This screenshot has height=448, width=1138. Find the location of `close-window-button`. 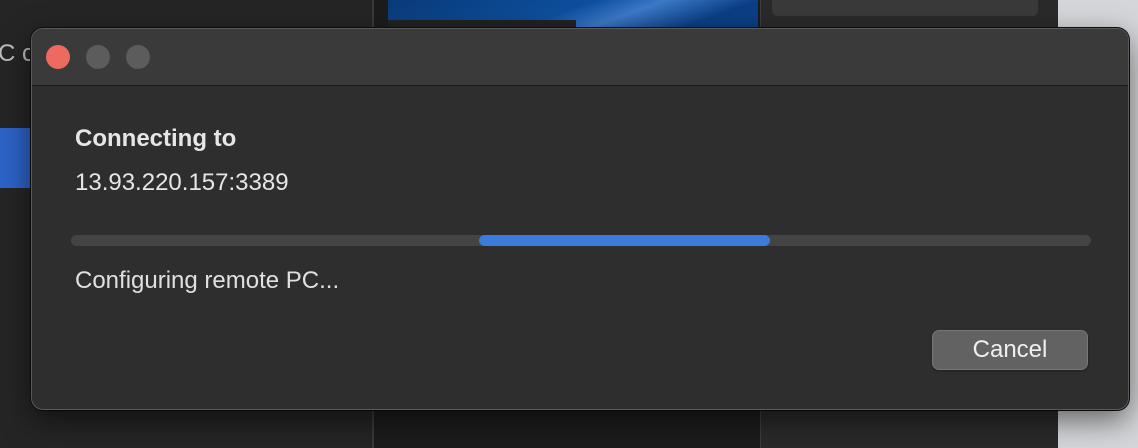

close-window-button is located at coordinates (58, 57).